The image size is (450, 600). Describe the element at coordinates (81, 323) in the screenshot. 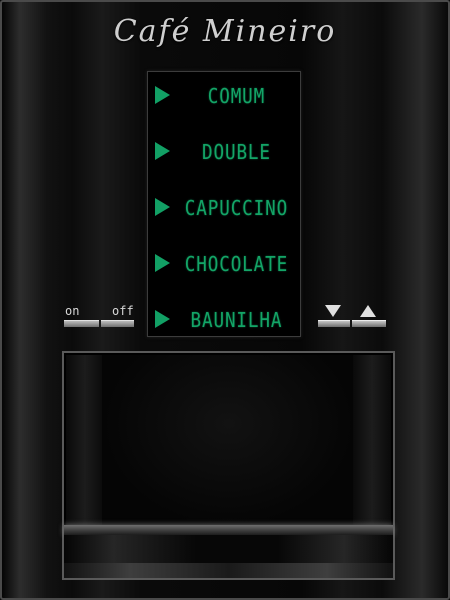

I see `power-on-button` at that location.